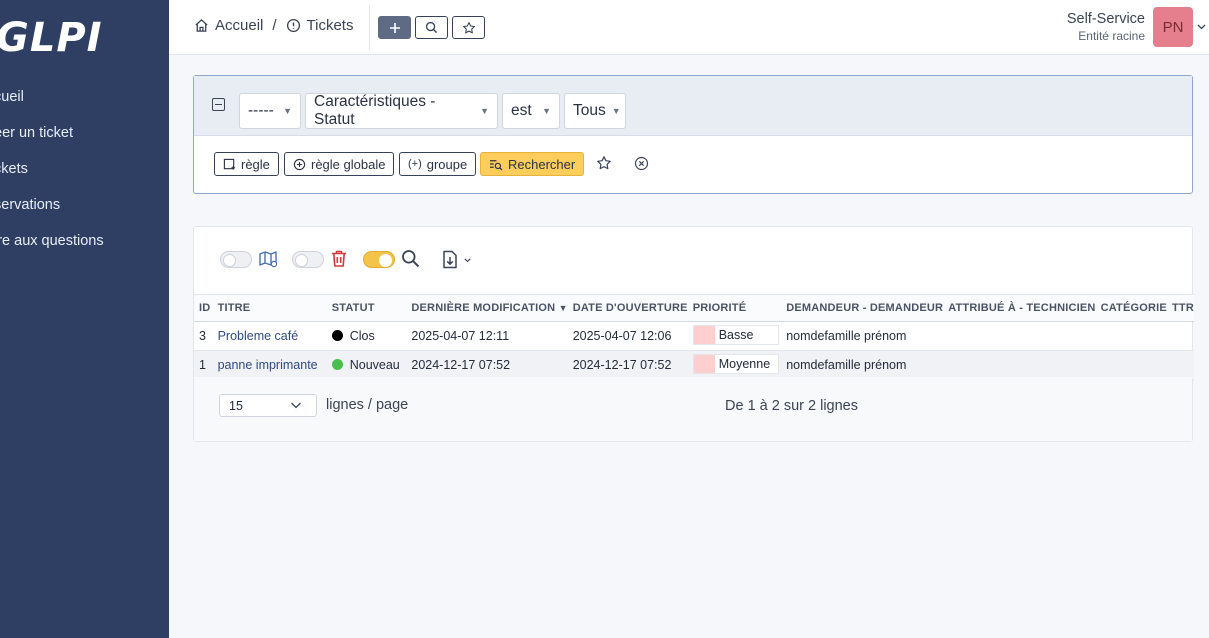 The height and width of the screenshot is (638, 1209). What do you see at coordinates (269, 308) in the screenshot?
I see `column-header-title: TITRE` at bounding box center [269, 308].